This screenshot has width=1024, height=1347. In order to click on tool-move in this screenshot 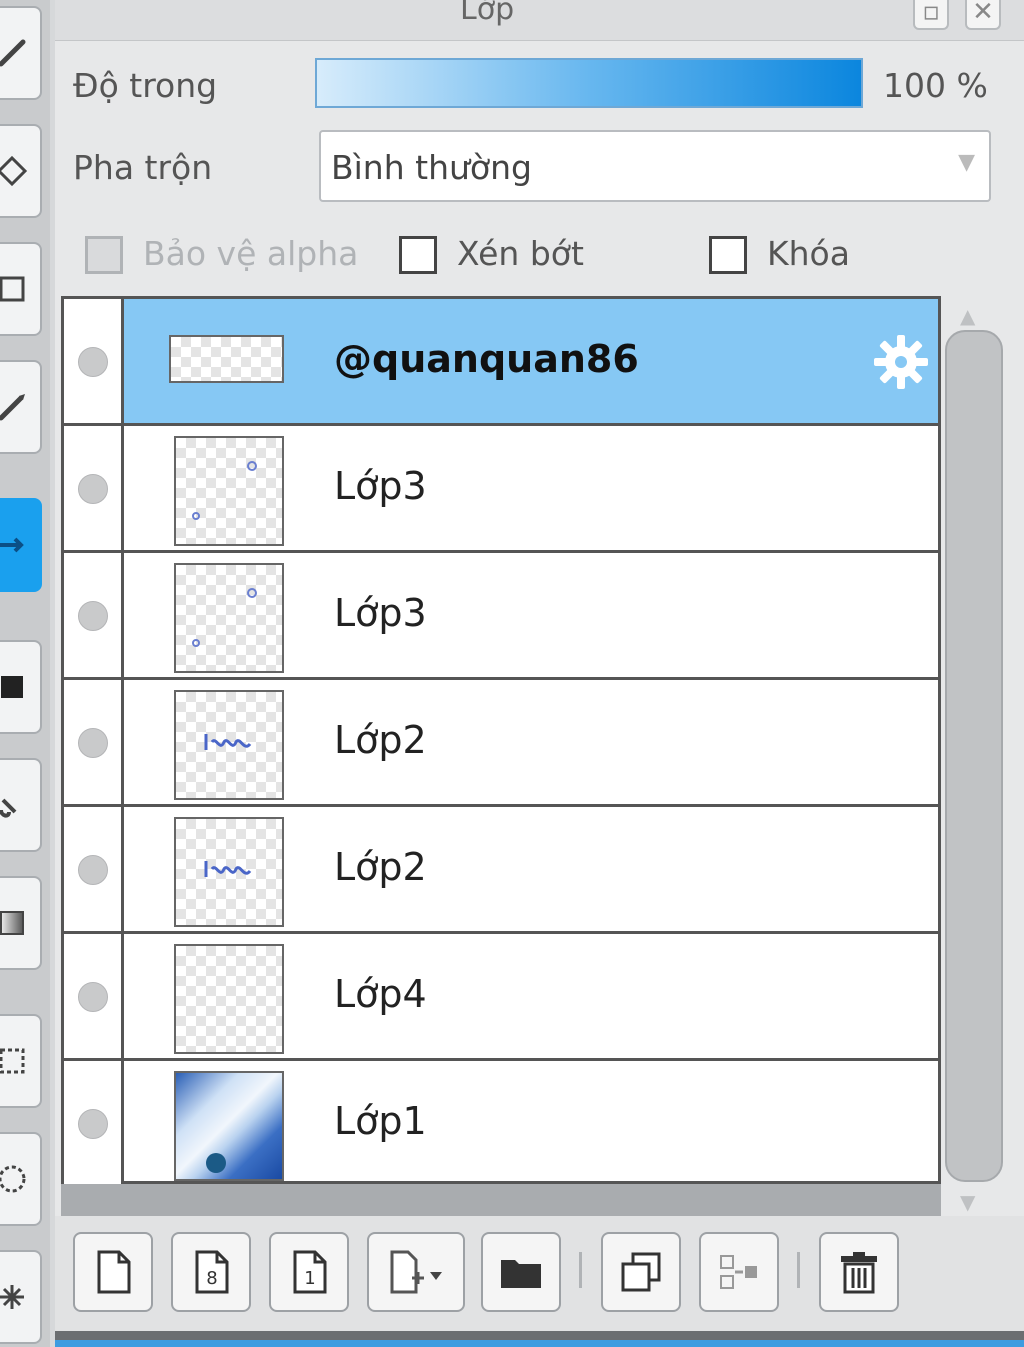, I will do `click(21, 545)`.